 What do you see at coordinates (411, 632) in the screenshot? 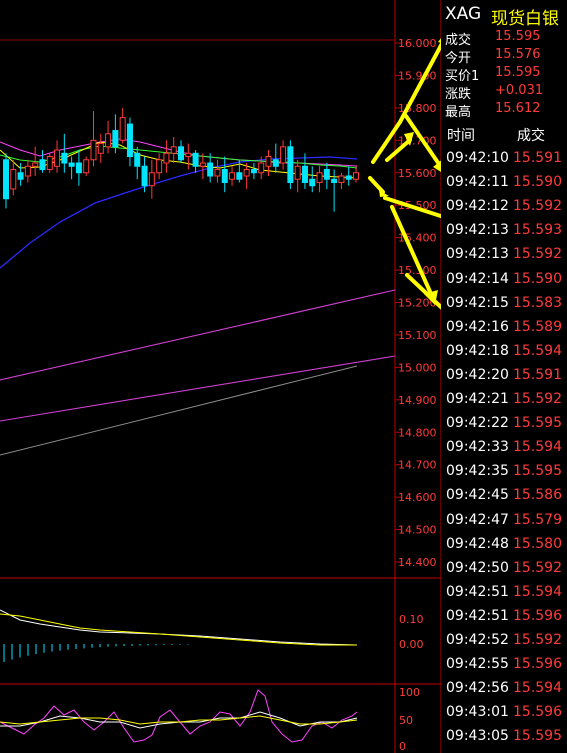
I see `macd-axis-ticks: 0.10 0.00` at bounding box center [411, 632].